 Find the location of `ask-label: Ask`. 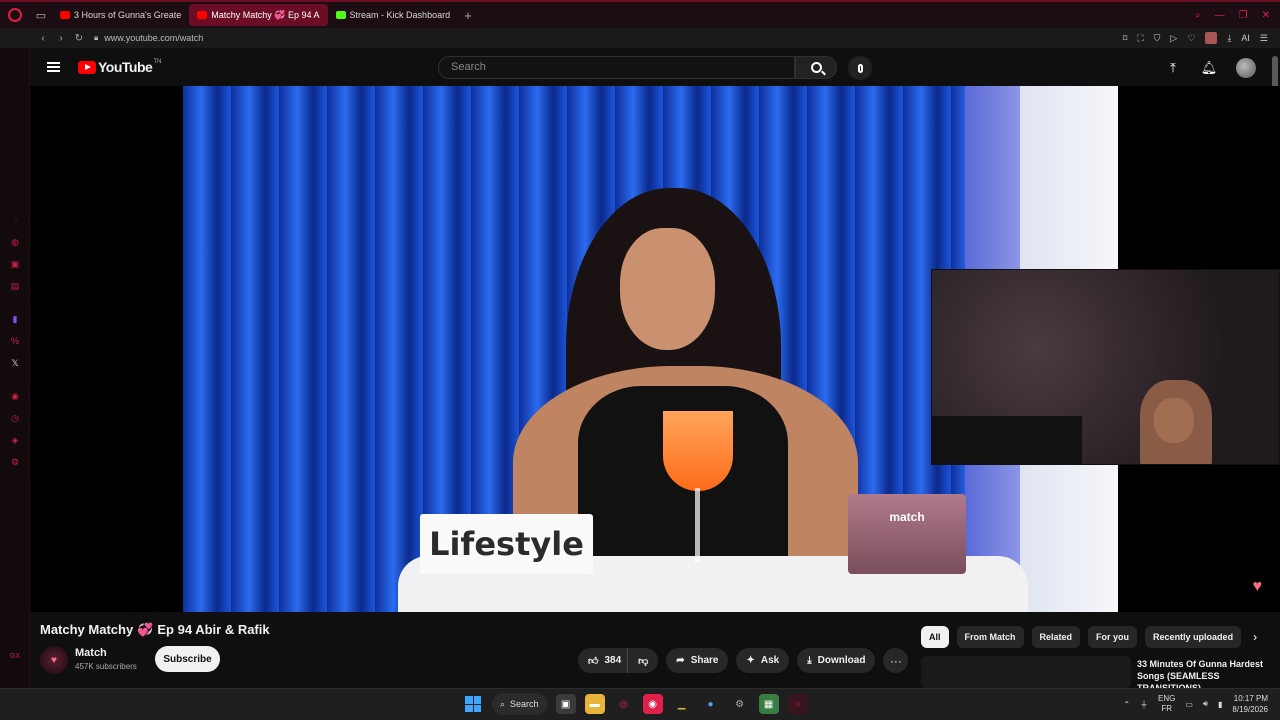

ask-label: Ask is located at coordinates (770, 660).